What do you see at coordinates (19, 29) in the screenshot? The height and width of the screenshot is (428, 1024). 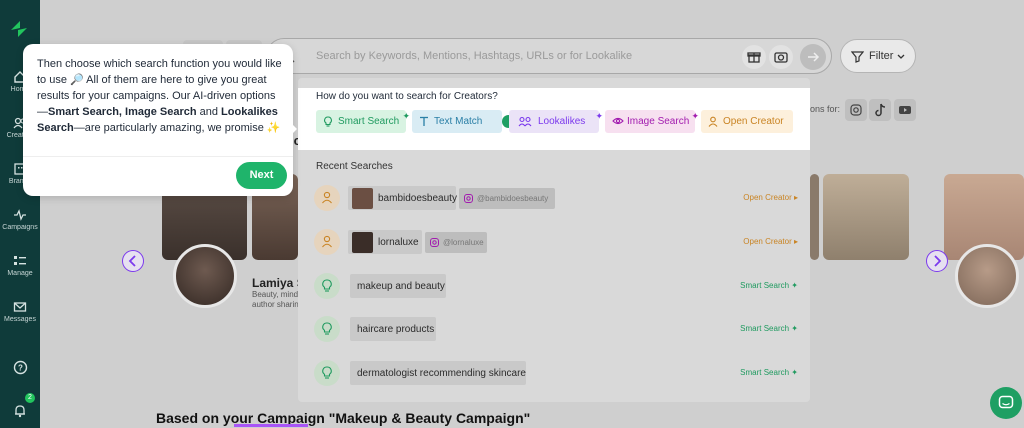 I see `app-logo-icon` at bounding box center [19, 29].